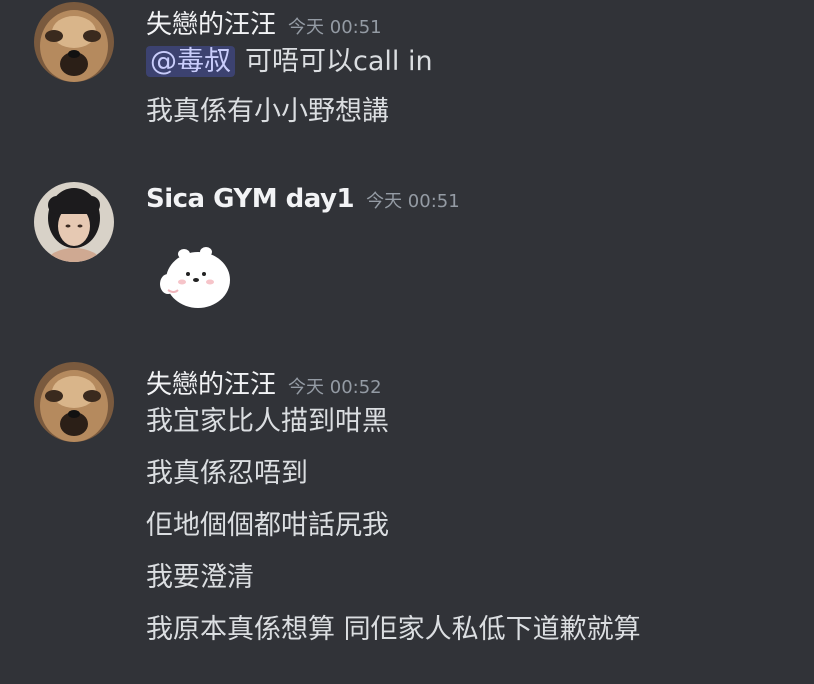 This screenshot has width=814, height=684. I want to click on user-mention: @毒叔, so click(190, 61).